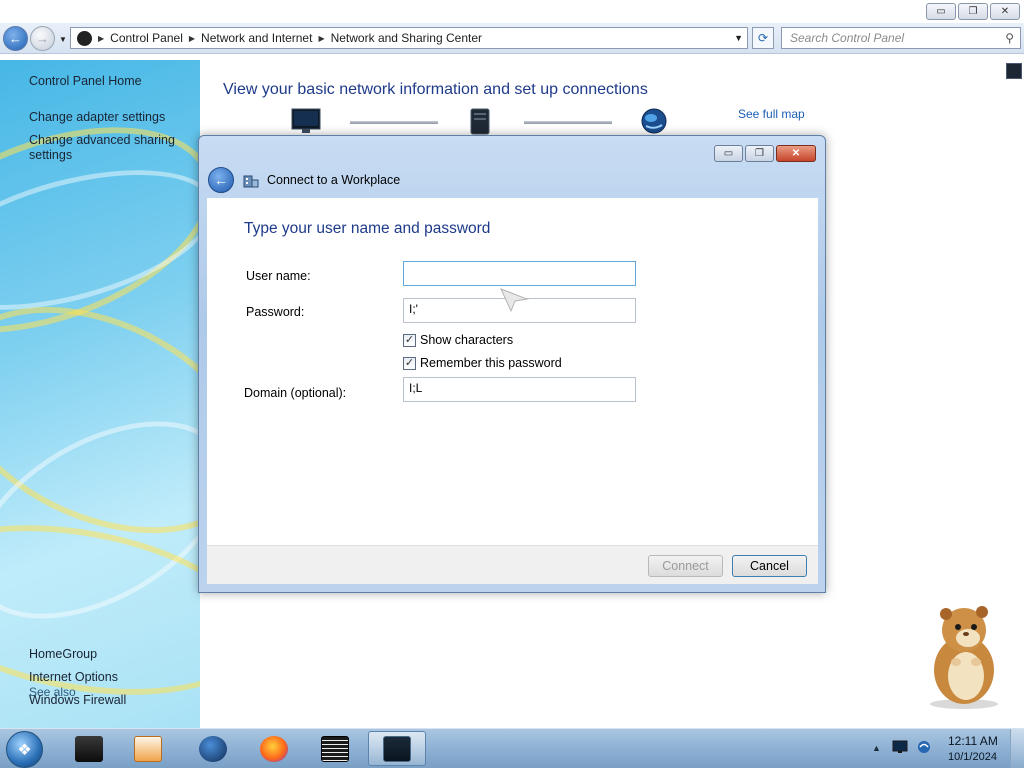 This screenshot has width=1024, height=768. I want to click on internet-link-line, so click(568, 122).